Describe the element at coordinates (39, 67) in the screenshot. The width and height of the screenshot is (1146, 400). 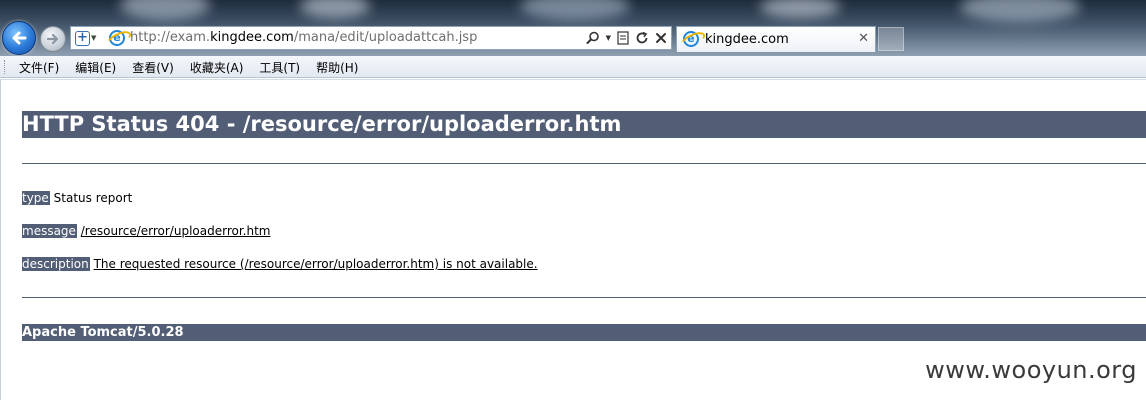
I see `menu-item-file: 文件(F)` at that location.